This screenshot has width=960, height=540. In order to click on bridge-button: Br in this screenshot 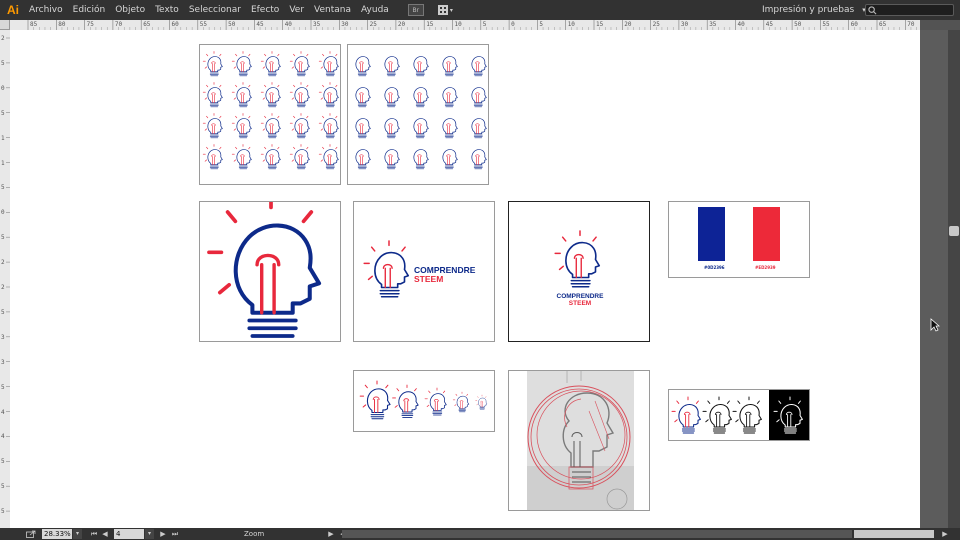, I will do `click(415, 10)`.